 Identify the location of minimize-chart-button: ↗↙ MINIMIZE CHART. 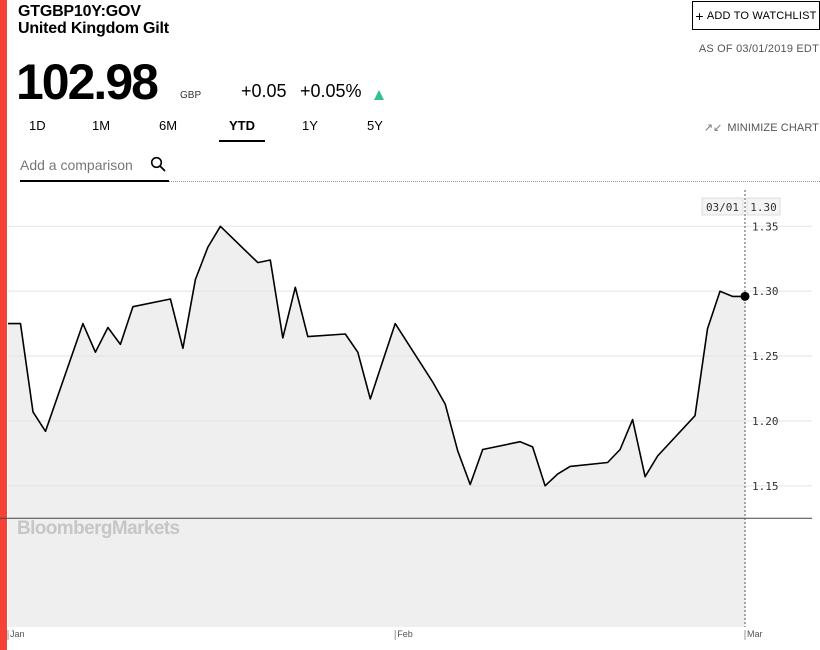
(761, 128).